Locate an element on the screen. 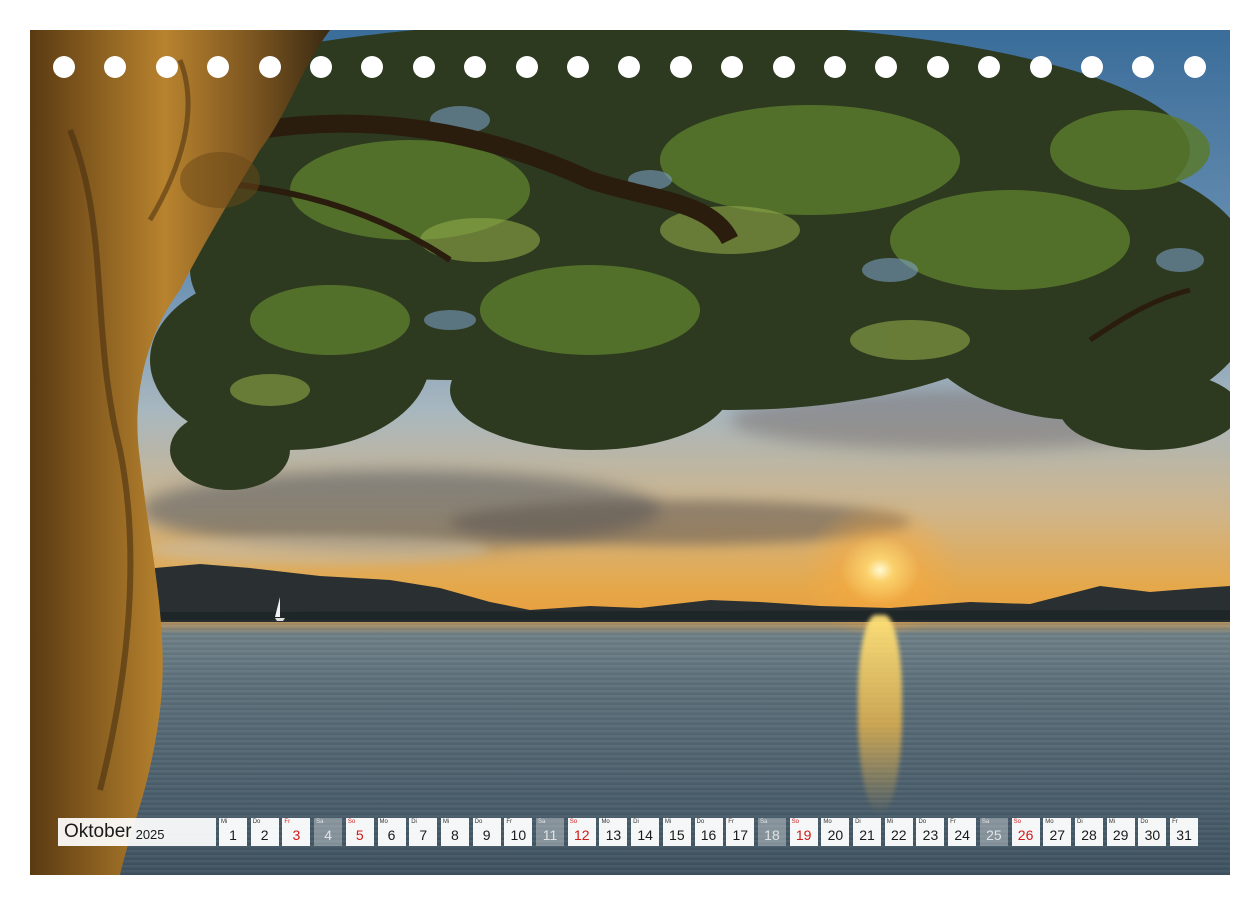  day-number: 15 is located at coordinates (677, 835).